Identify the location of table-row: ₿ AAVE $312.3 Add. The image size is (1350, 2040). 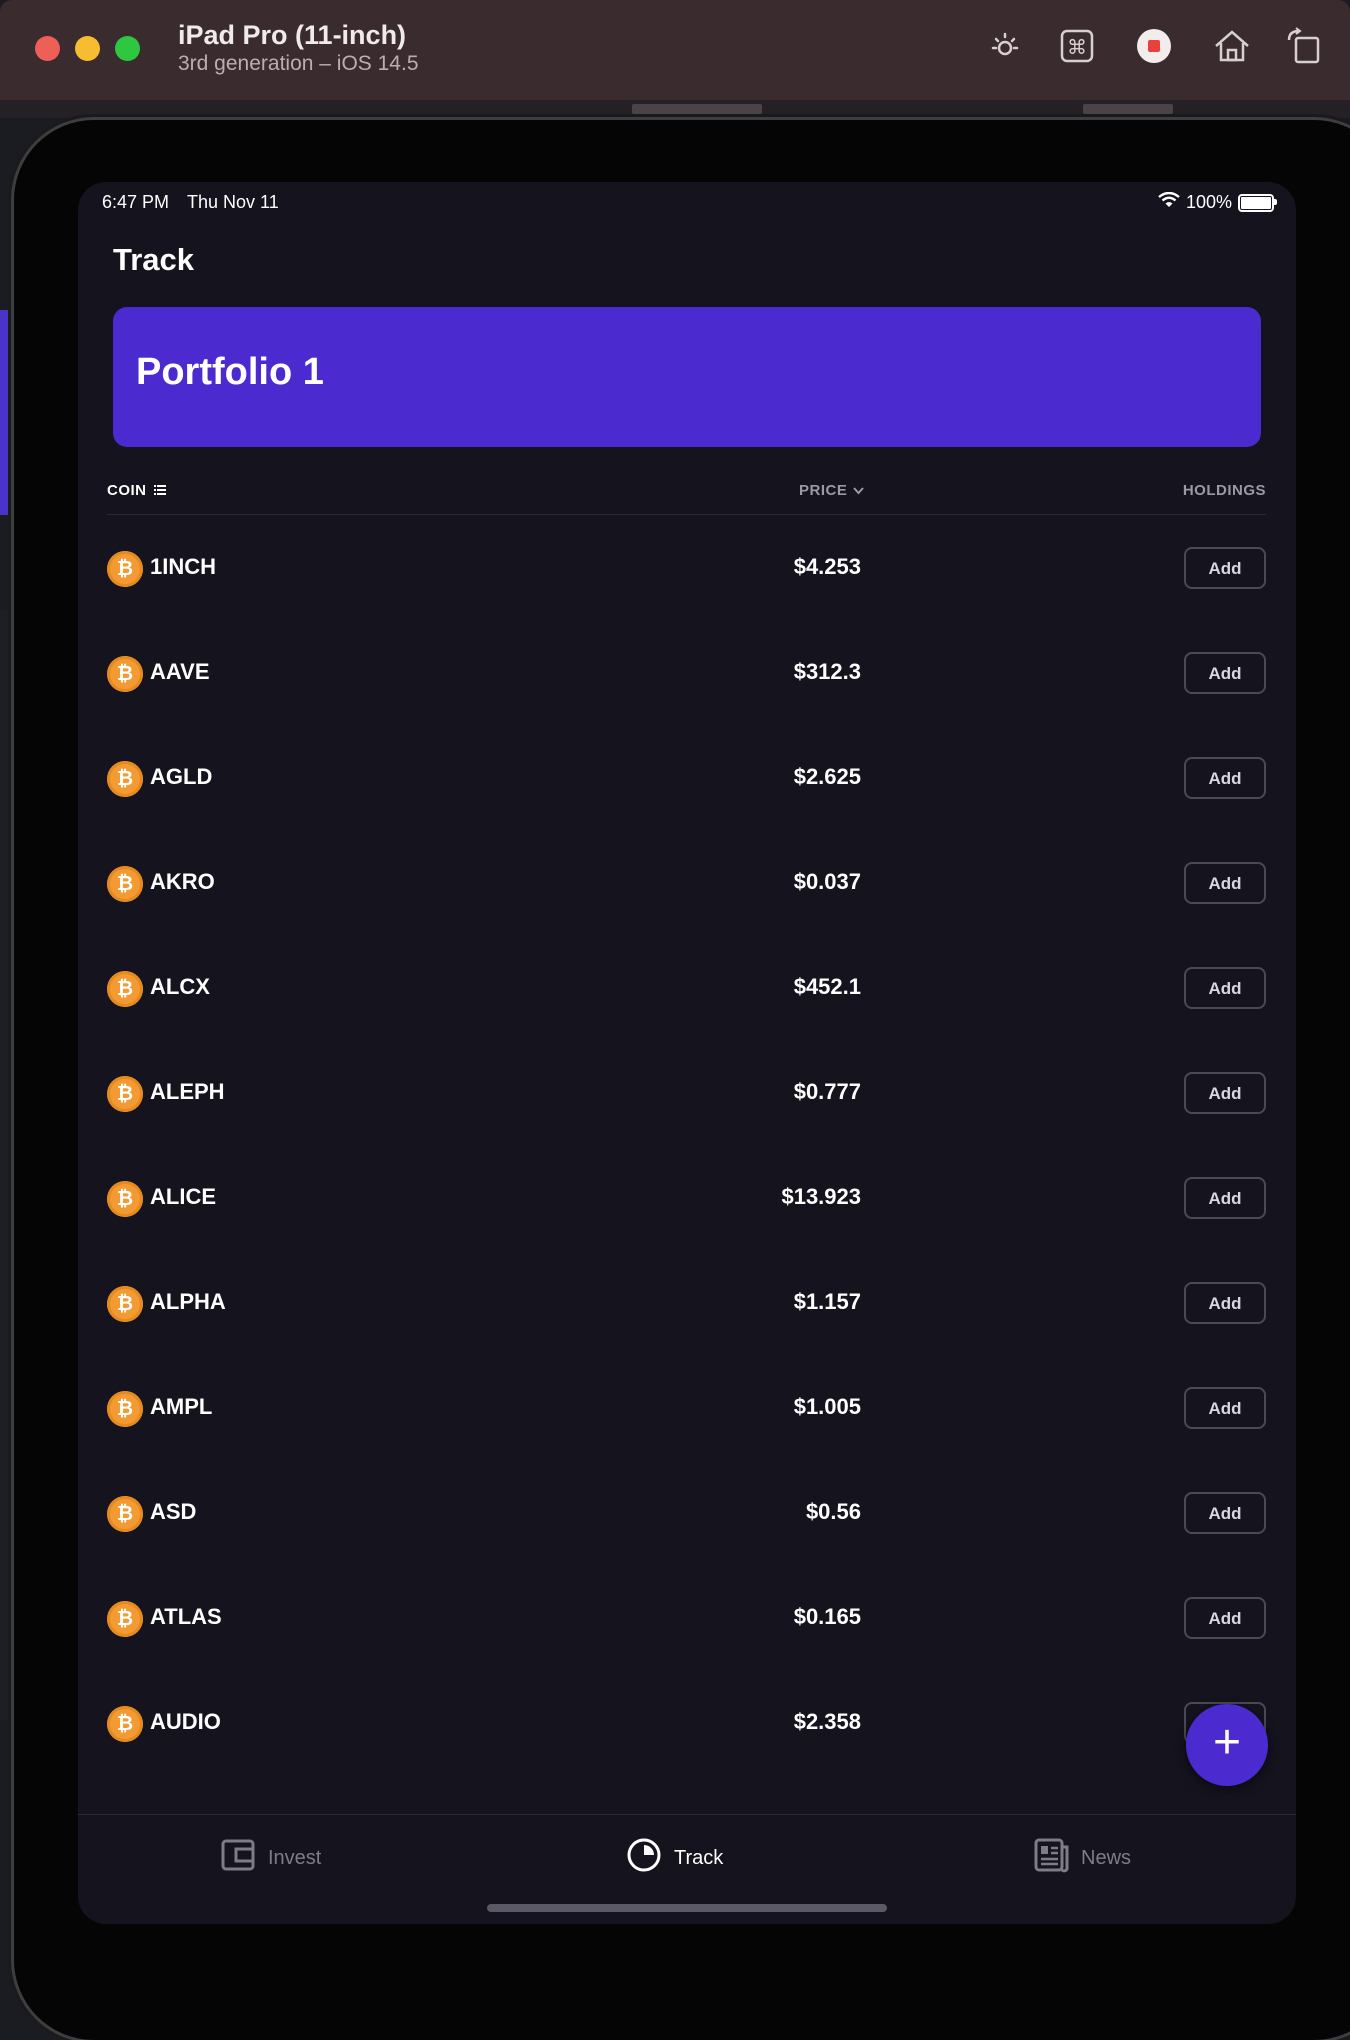
(687, 672).